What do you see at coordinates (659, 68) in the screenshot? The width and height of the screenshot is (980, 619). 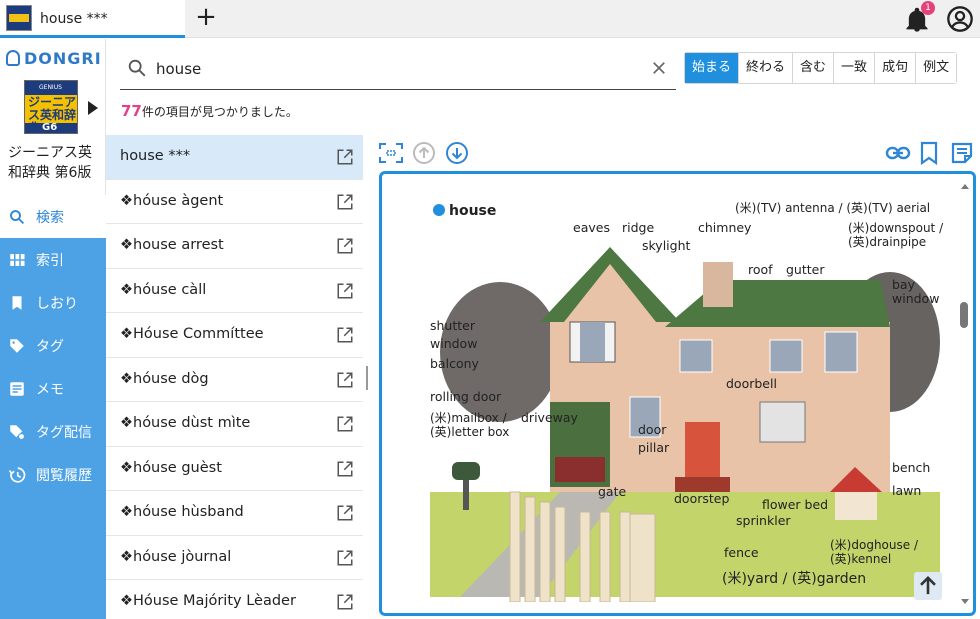 I see `clear-icon` at bounding box center [659, 68].